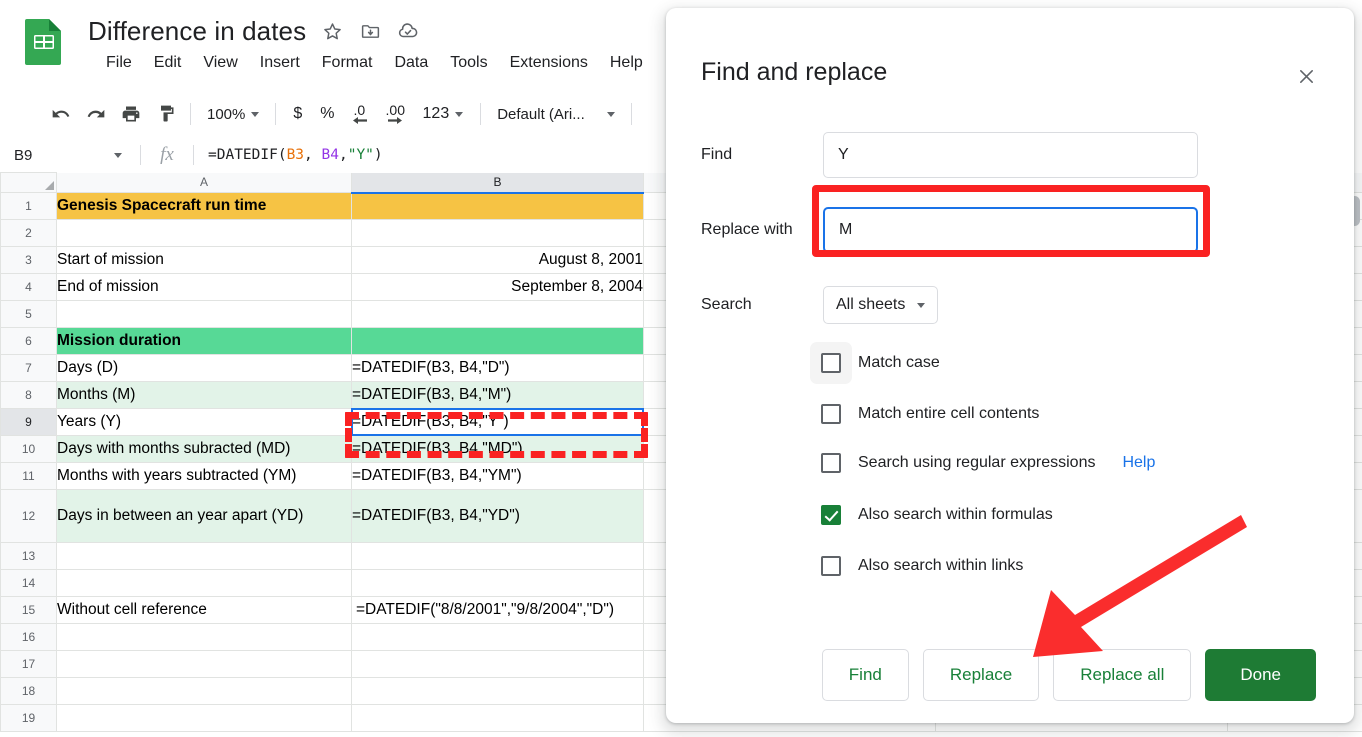  What do you see at coordinates (988, 463) in the screenshot?
I see `checkbox-row: Search using regular expressions Help` at bounding box center [988, 463].